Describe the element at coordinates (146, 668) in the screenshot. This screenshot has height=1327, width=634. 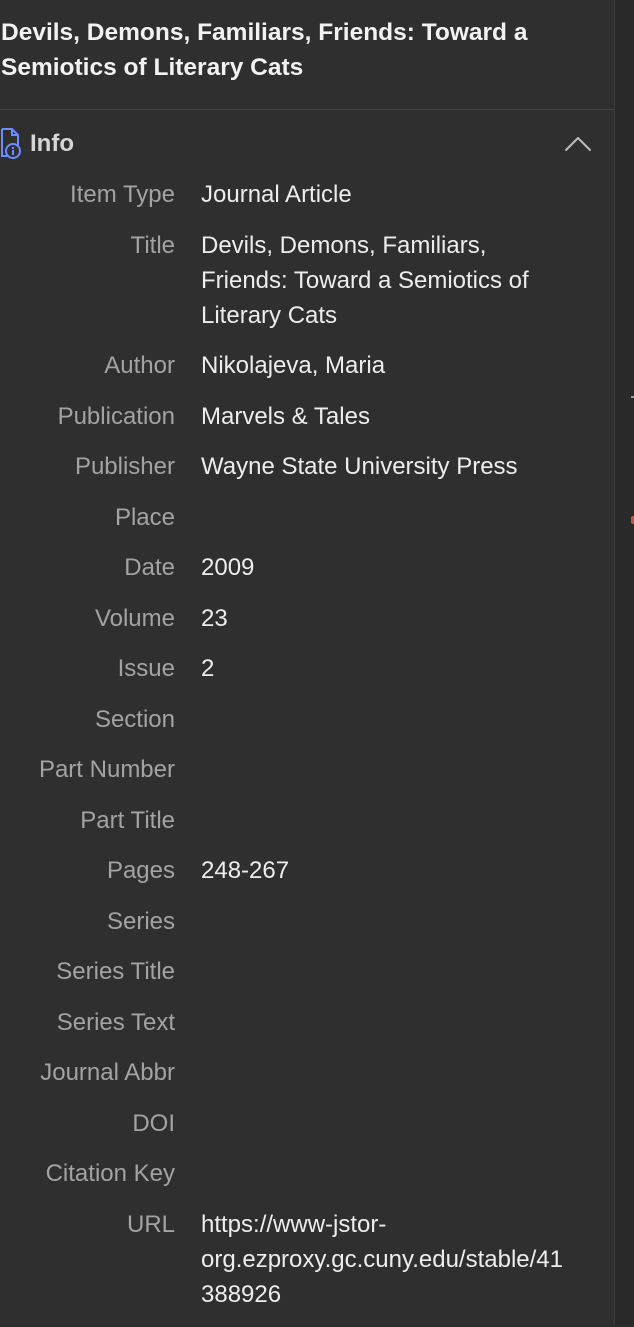
I see `field-label: Issue` at that location.